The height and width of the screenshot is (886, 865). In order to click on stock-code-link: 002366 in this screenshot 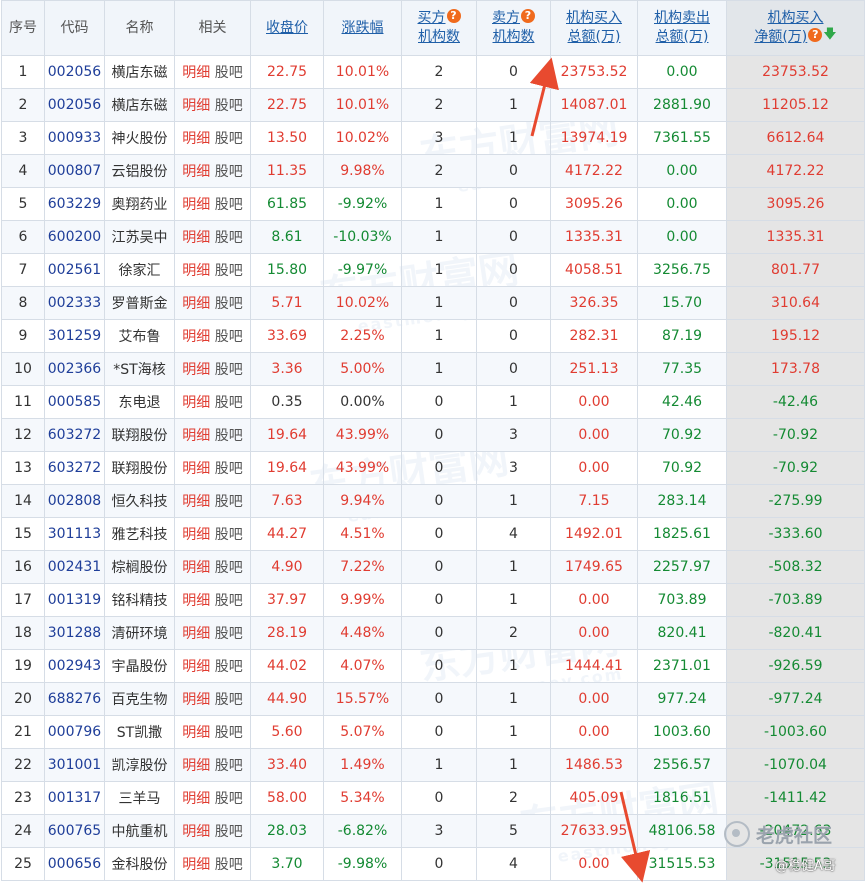, I will do `click(74, 369)`.